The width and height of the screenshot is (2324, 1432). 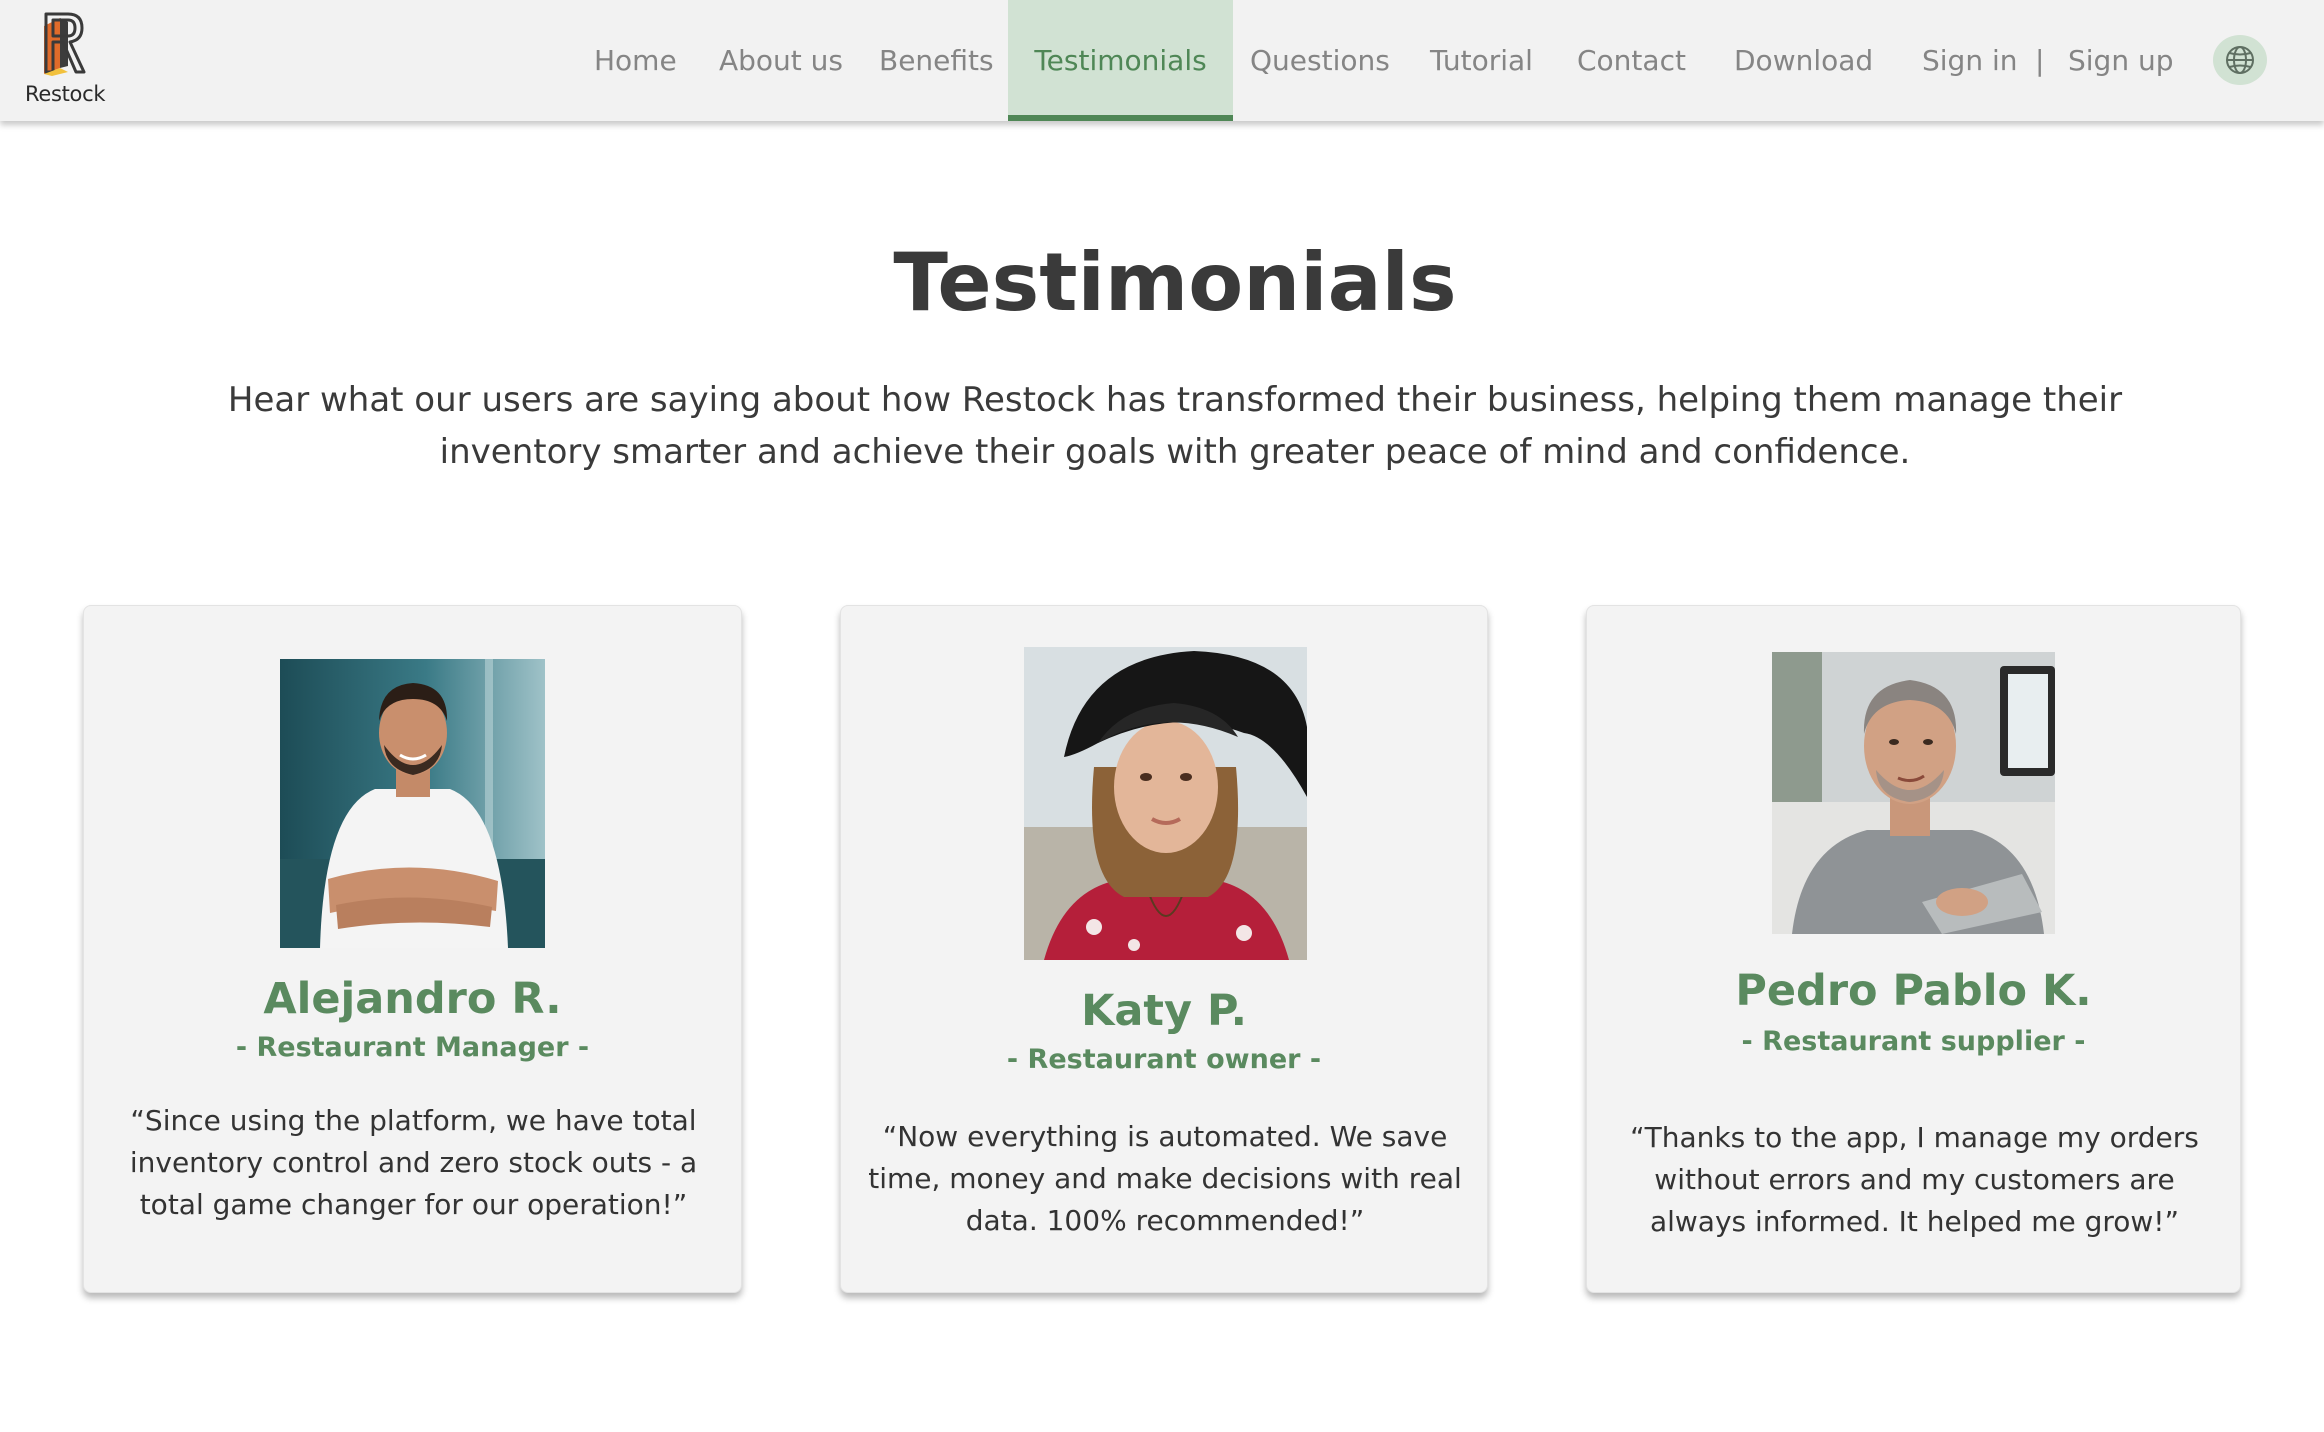 What do you see at coordinates (1803, 60) in the screenshot?
I see `nav-download: Download` at bounding box center [1803, 60].